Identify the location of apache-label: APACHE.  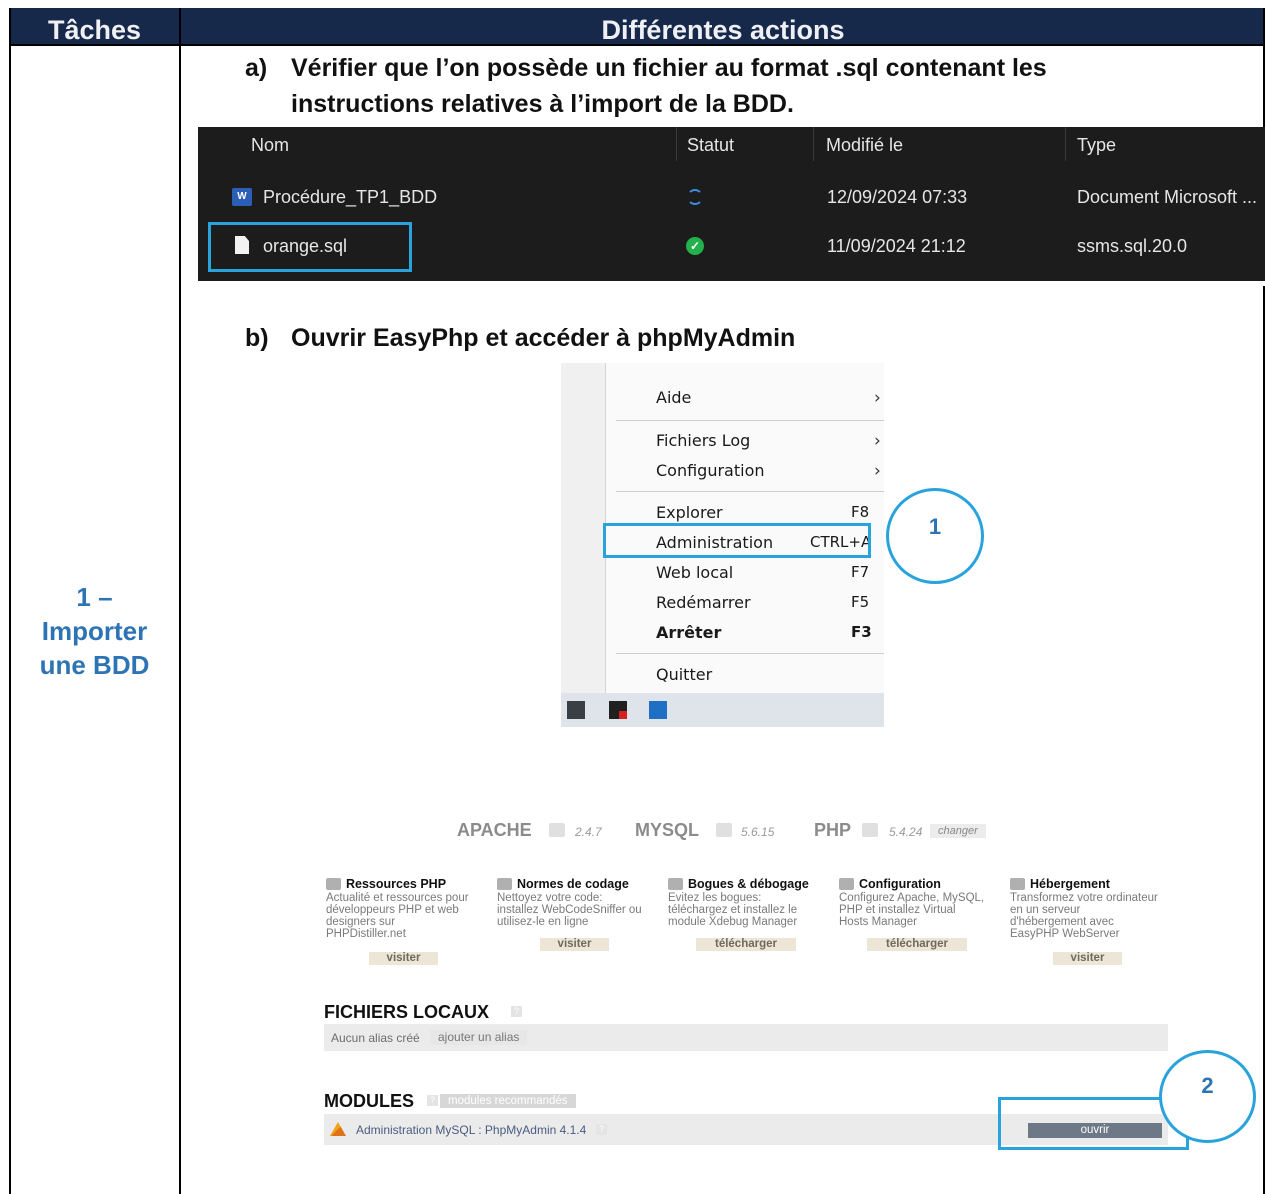
(494, 830).